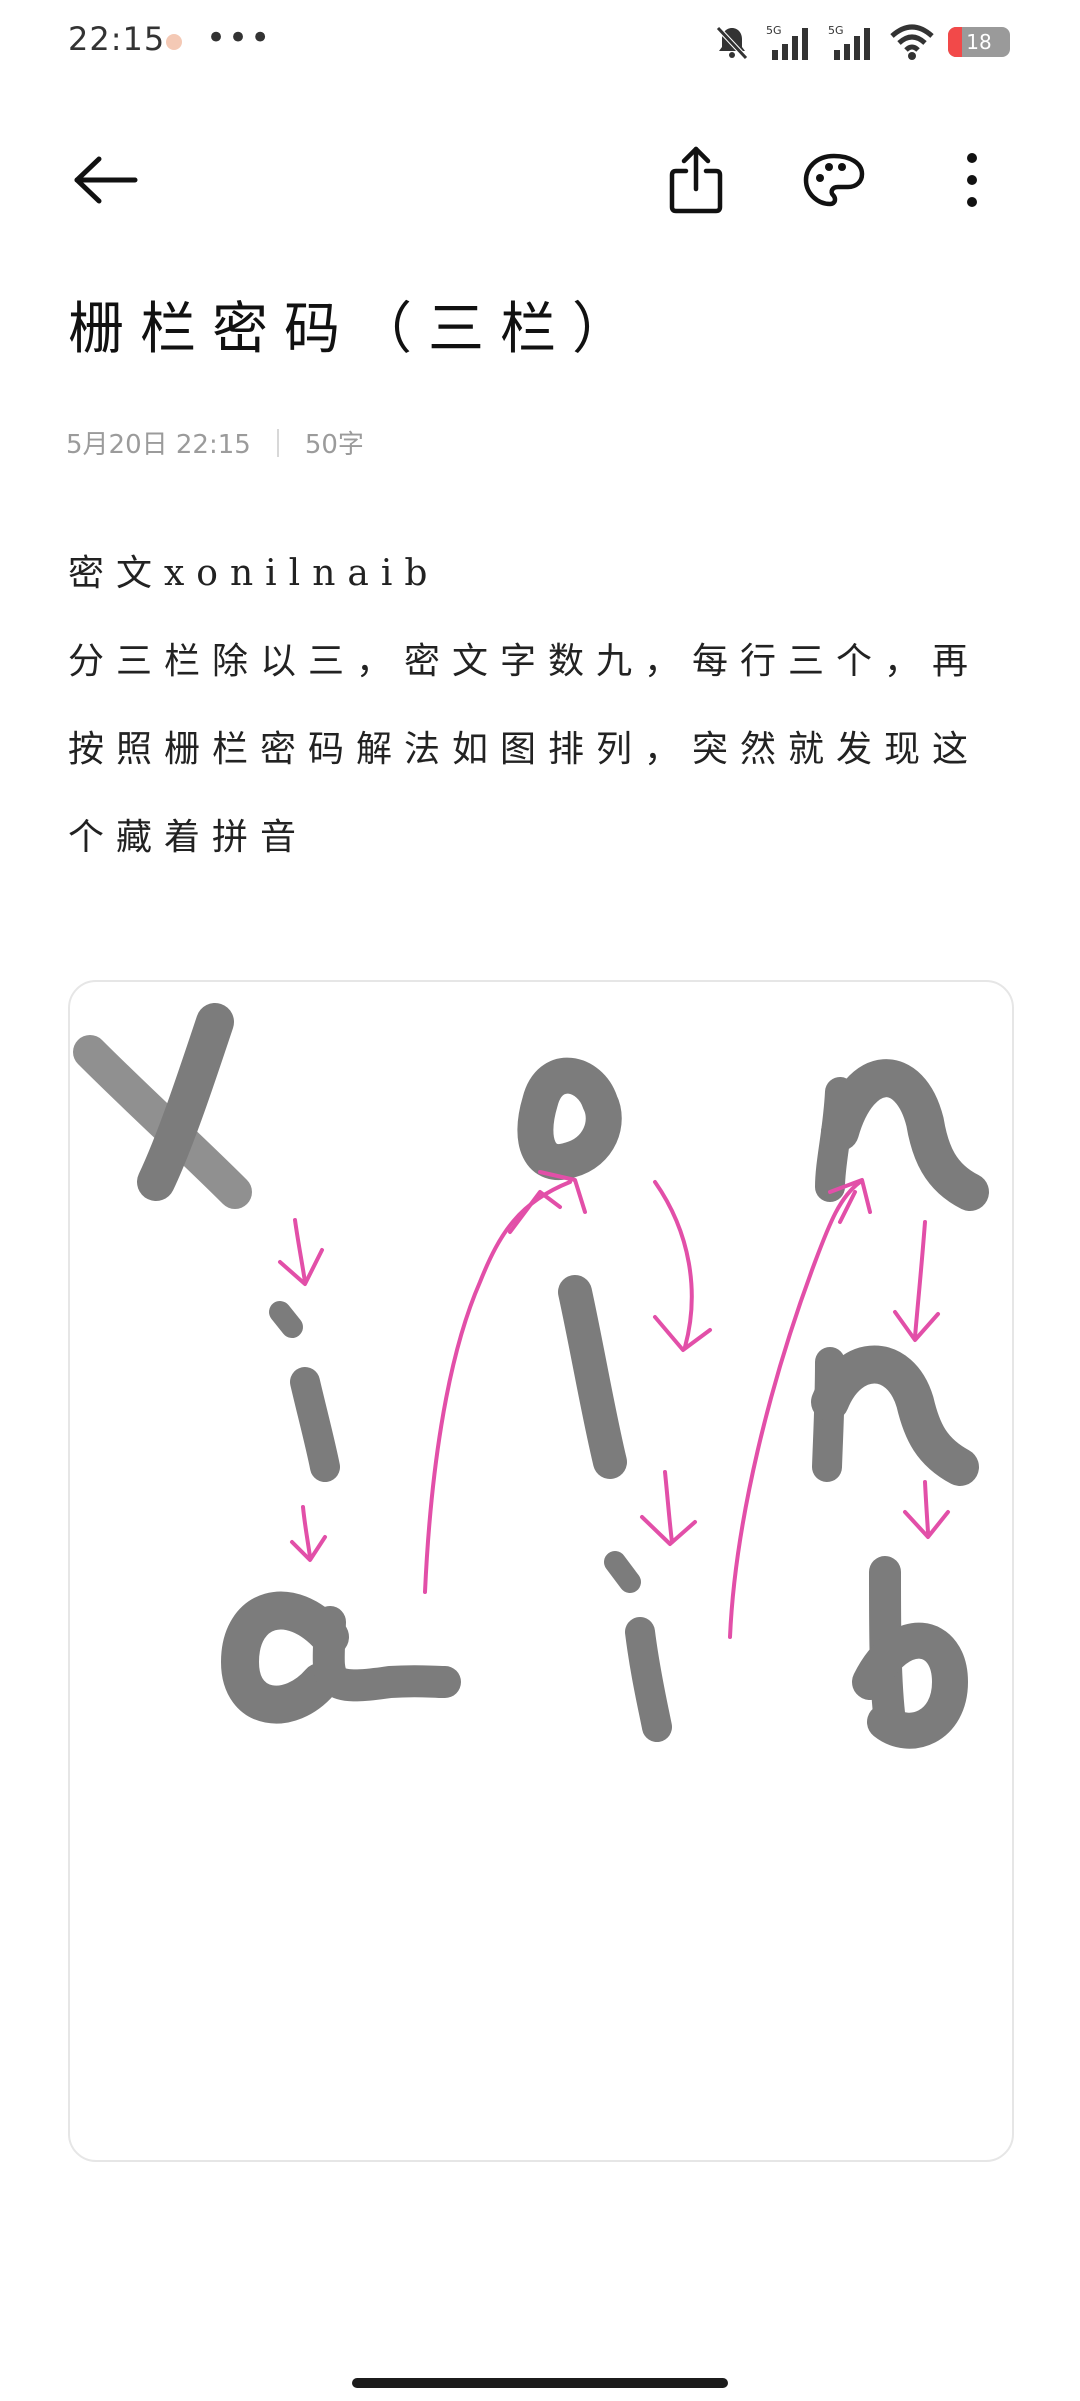 This screenshot has height=2401, width=1080. I want to click on arrow-left-icon, so click(106, 180).